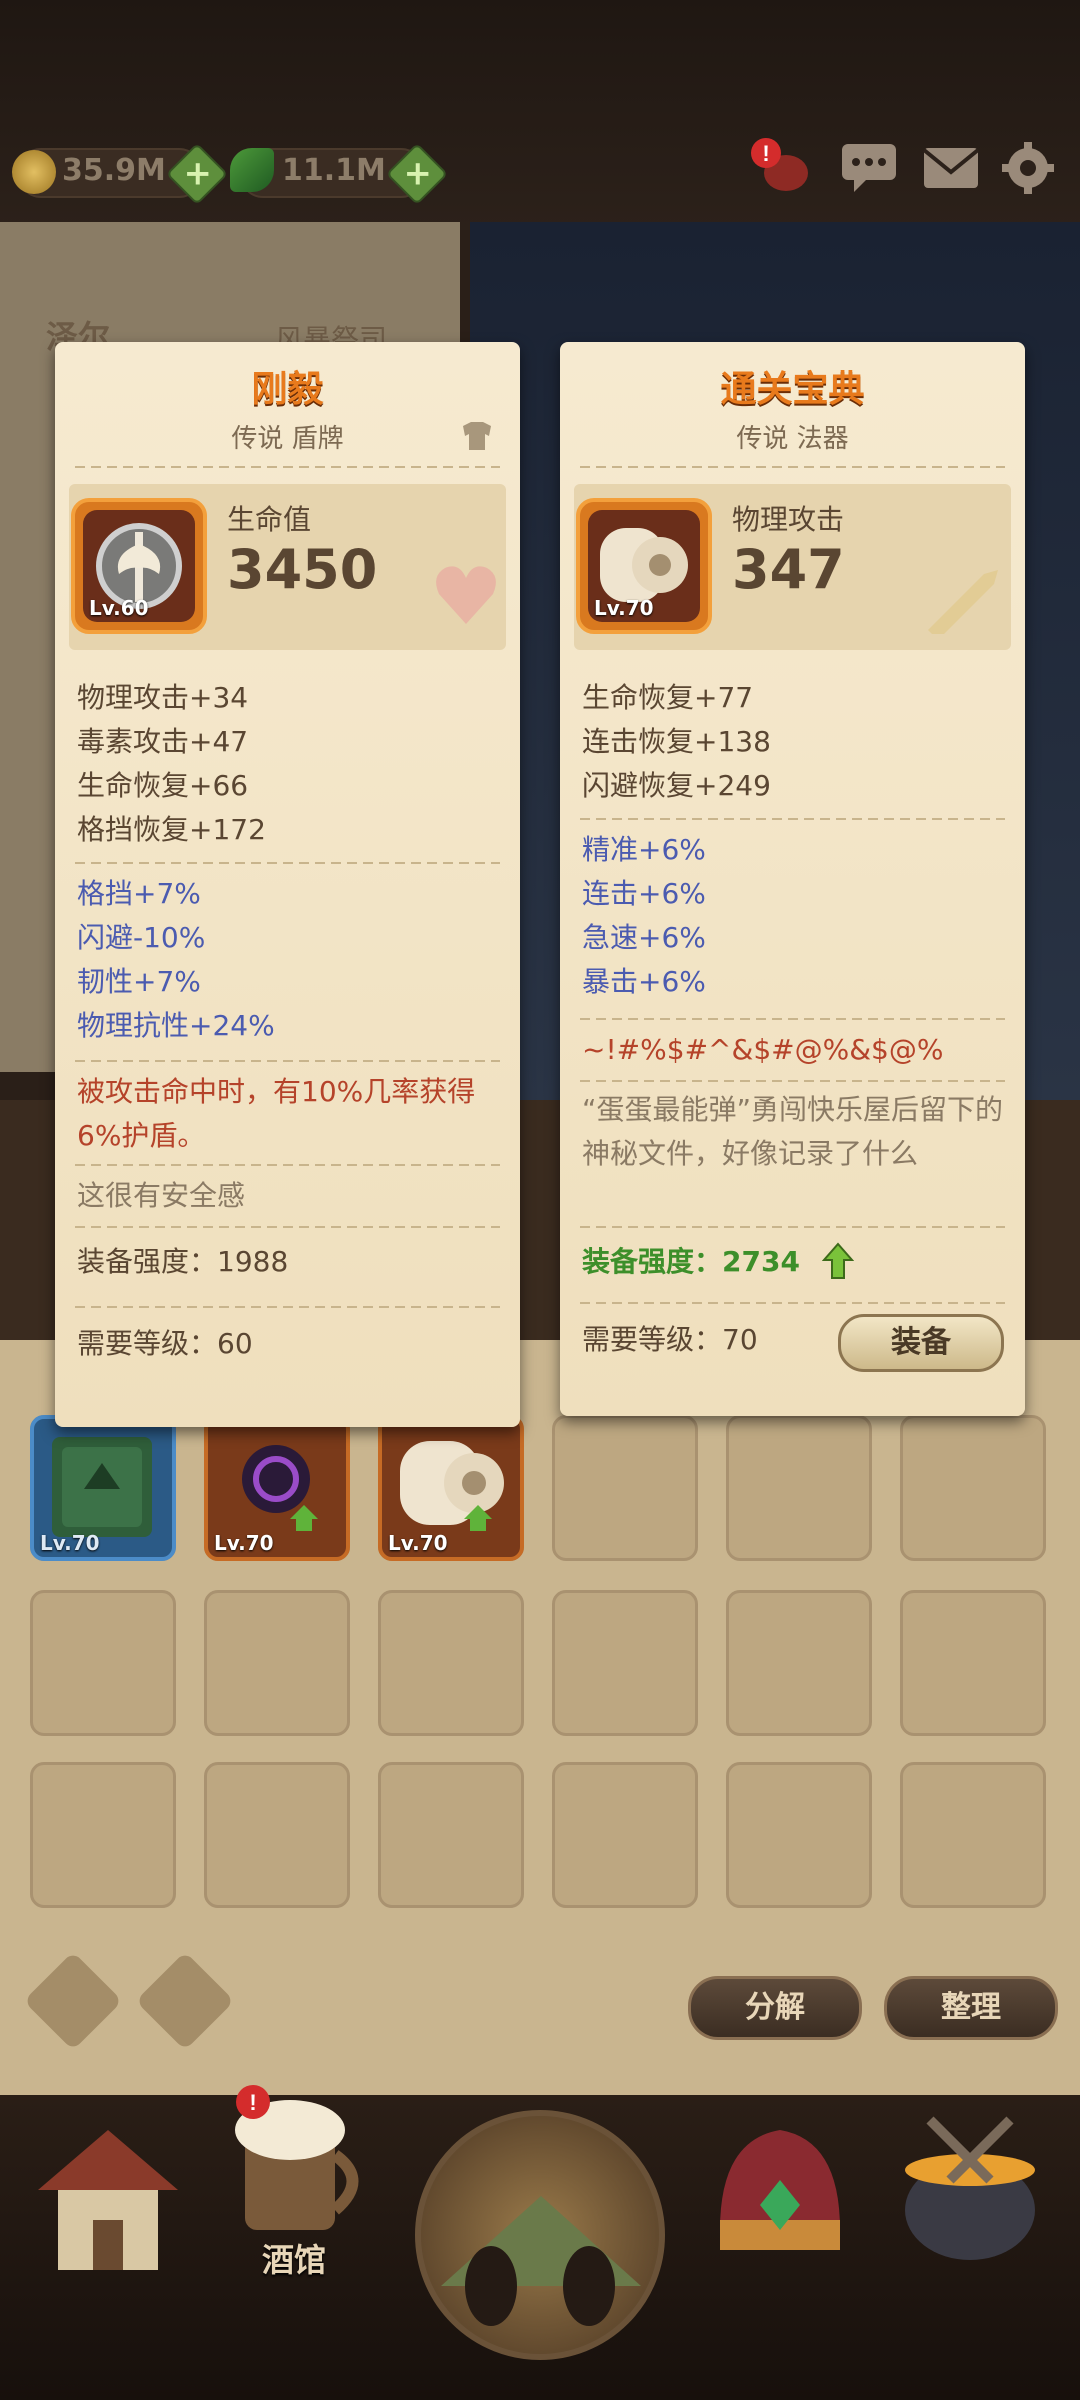 The image size is (1080, 2400). I want to click on heart-watermark-icon, so click(466, 595).